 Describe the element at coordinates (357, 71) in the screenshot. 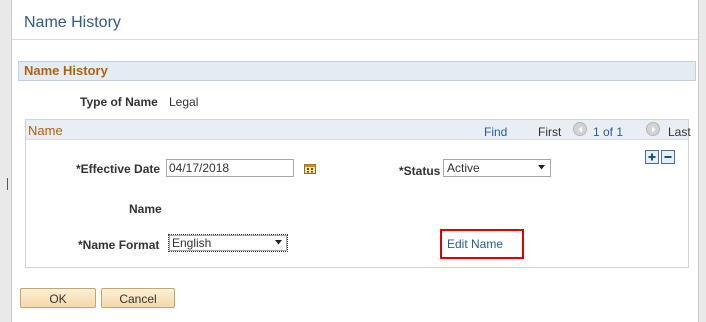

I see `section-header: Name History` at that location.